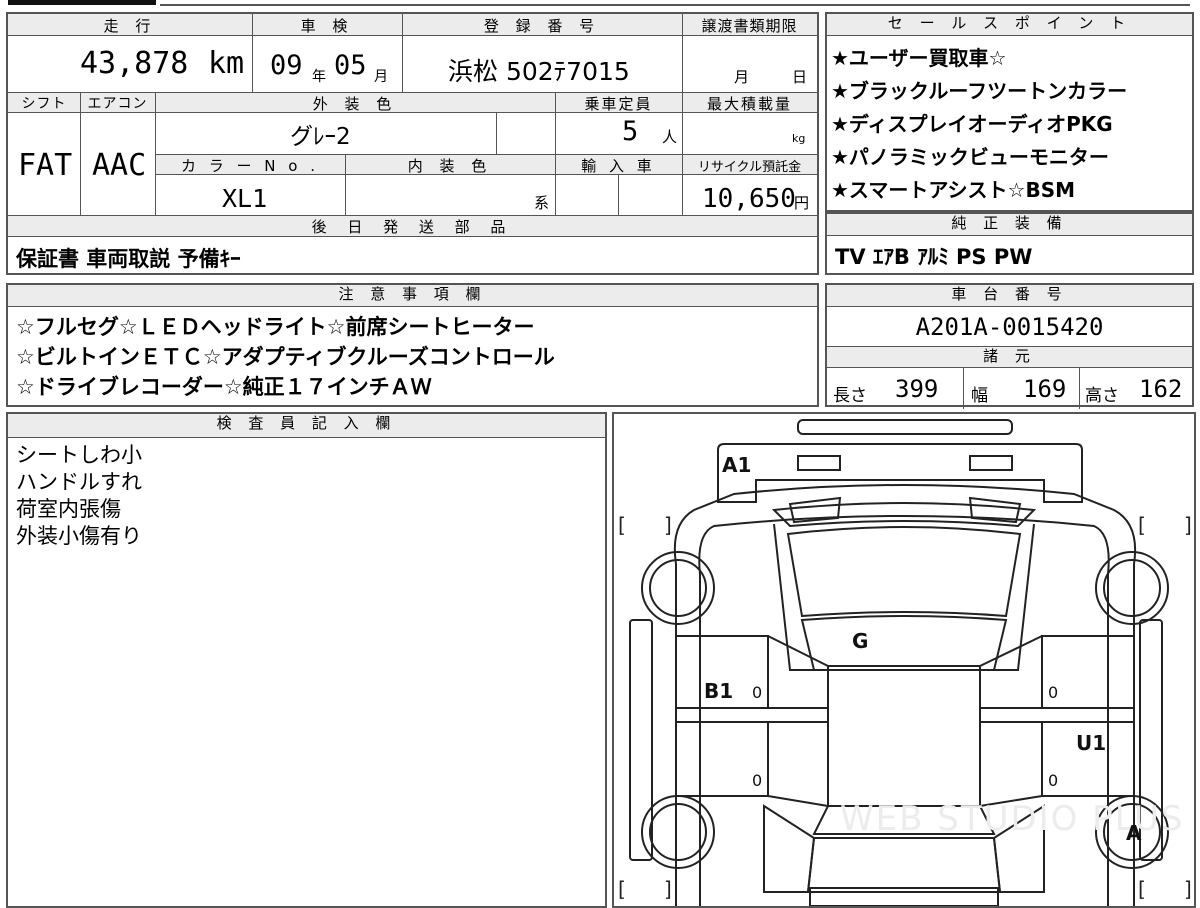  Describe the element at coordinates (327, 26) in the screenshot. I see `header-inspection: 車 検` at that location.